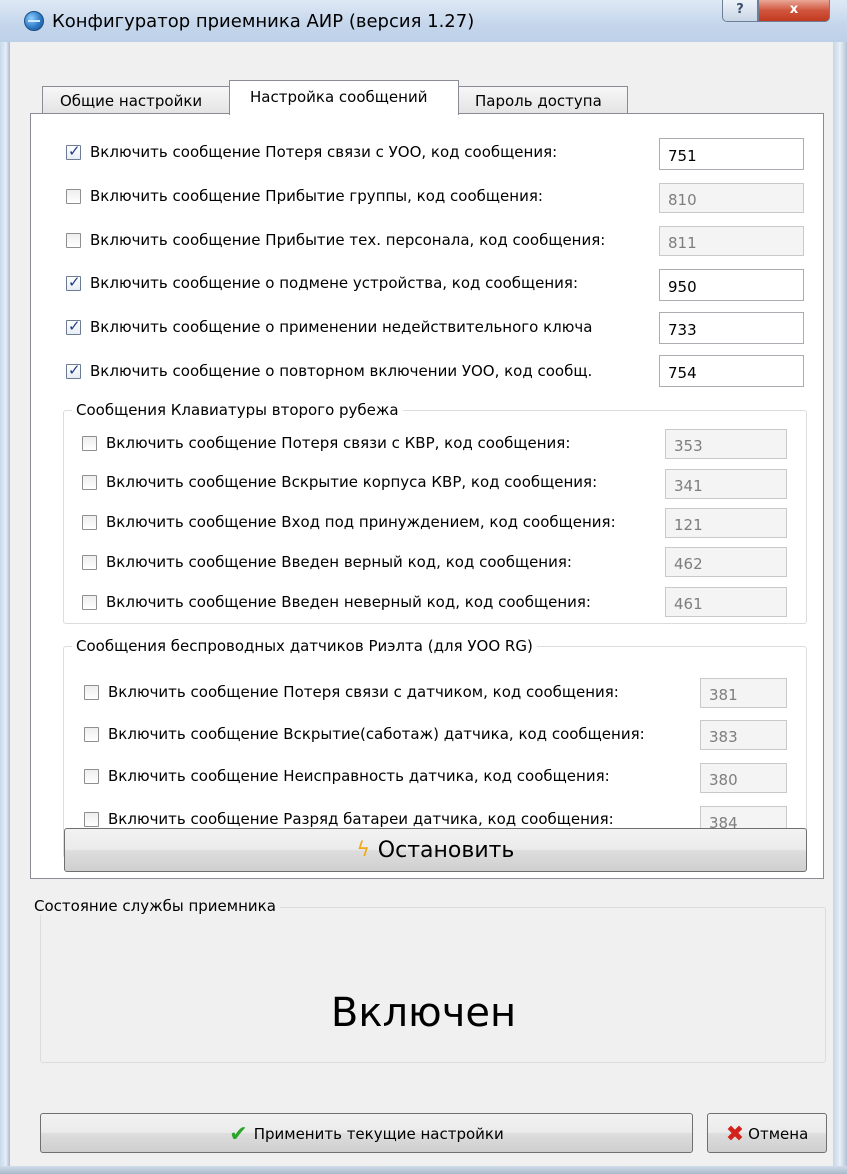 The image size is (847, 1174). What do you see at coordinates (538, 101) in the screenshot?
I see `tab-password-label: Пароль доступа` at bounding box center [538, 101].